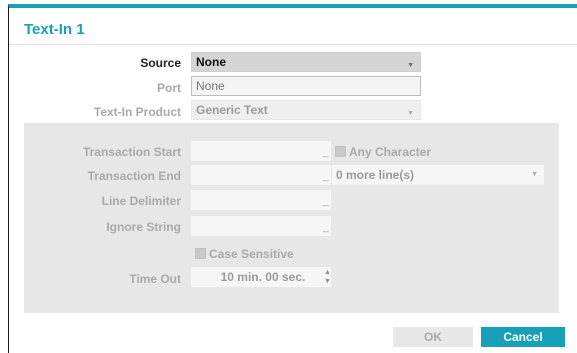 This screenshot has height=353, width=577. I want to click on more-lines-value: 0 more line(s), so click(375, 175).